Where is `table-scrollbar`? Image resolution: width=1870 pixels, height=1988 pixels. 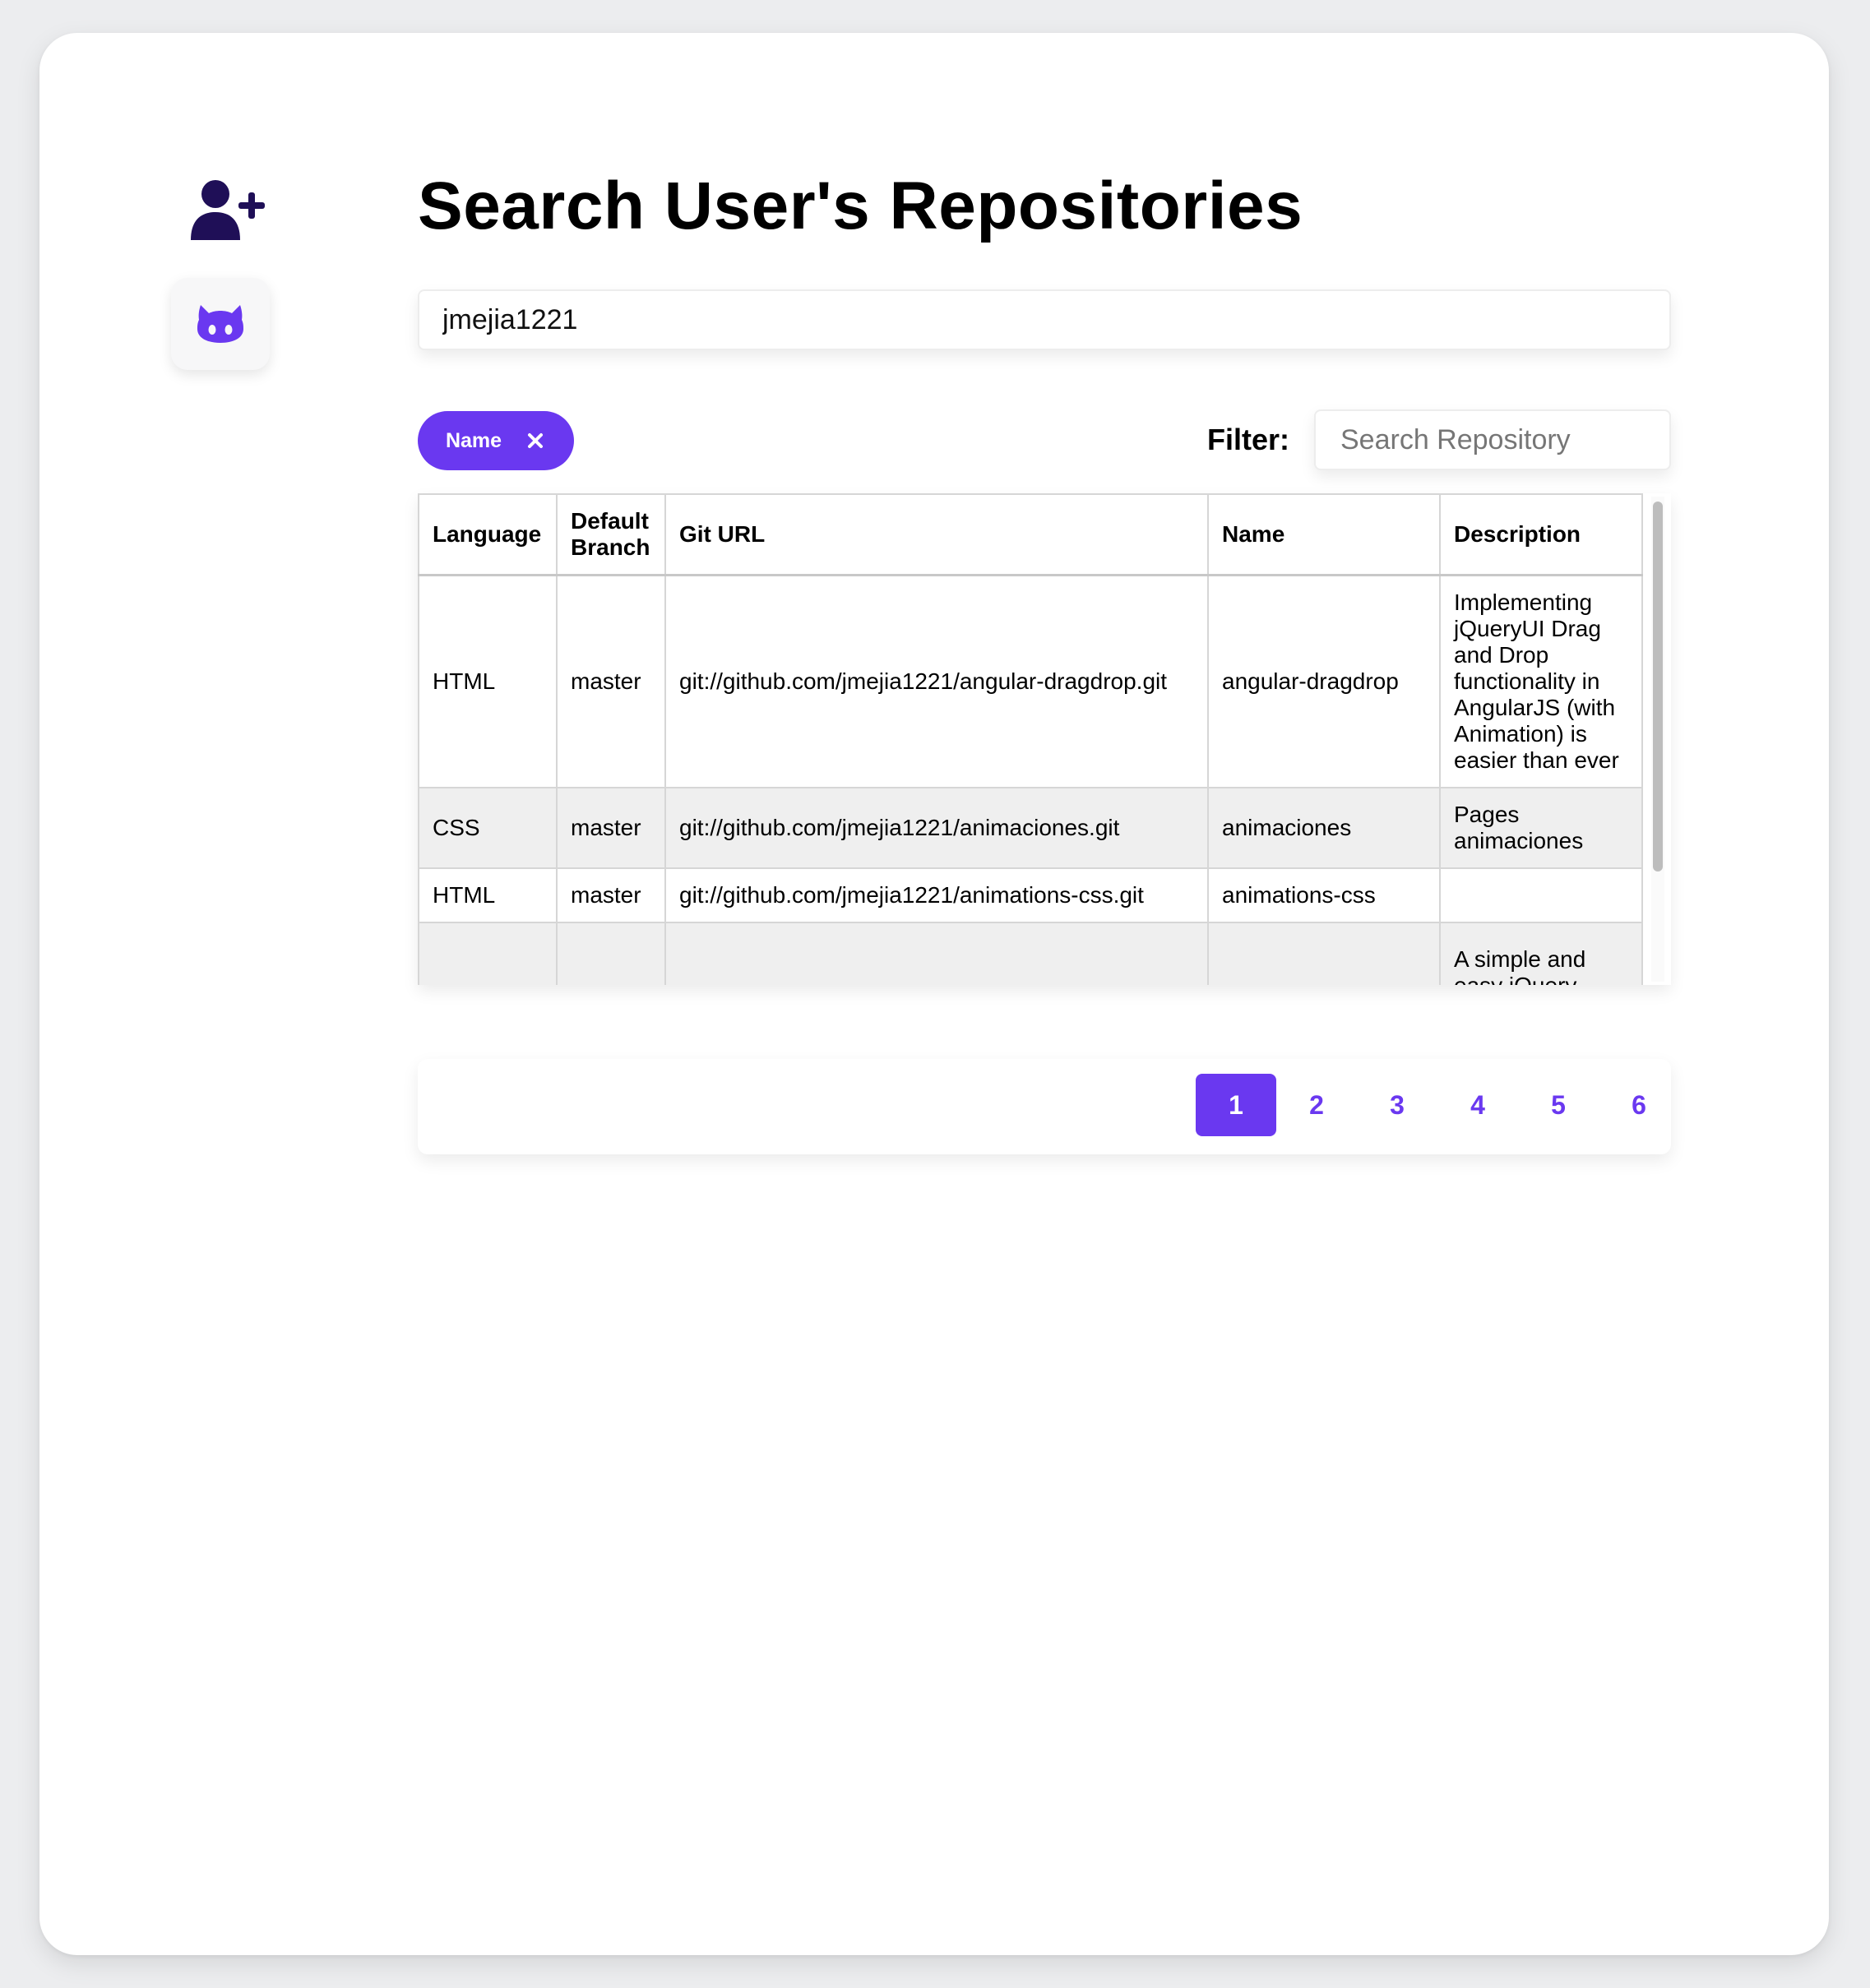 table-scrollbar is located at coordinates (1658, 739).